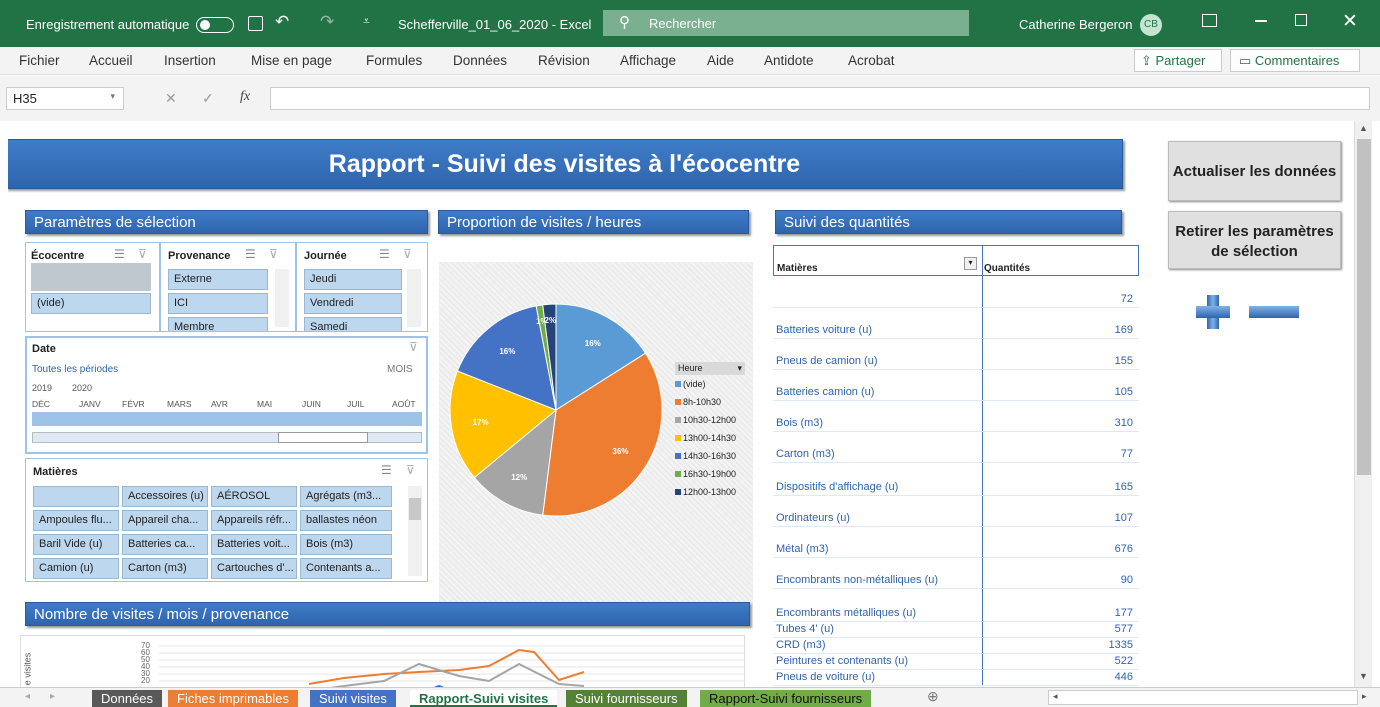 This screenshot has width=1380, height=707. Describe the element at coordinates (190, 60) in the screenshot. I see `tab-insertion: Insertion` at that location.